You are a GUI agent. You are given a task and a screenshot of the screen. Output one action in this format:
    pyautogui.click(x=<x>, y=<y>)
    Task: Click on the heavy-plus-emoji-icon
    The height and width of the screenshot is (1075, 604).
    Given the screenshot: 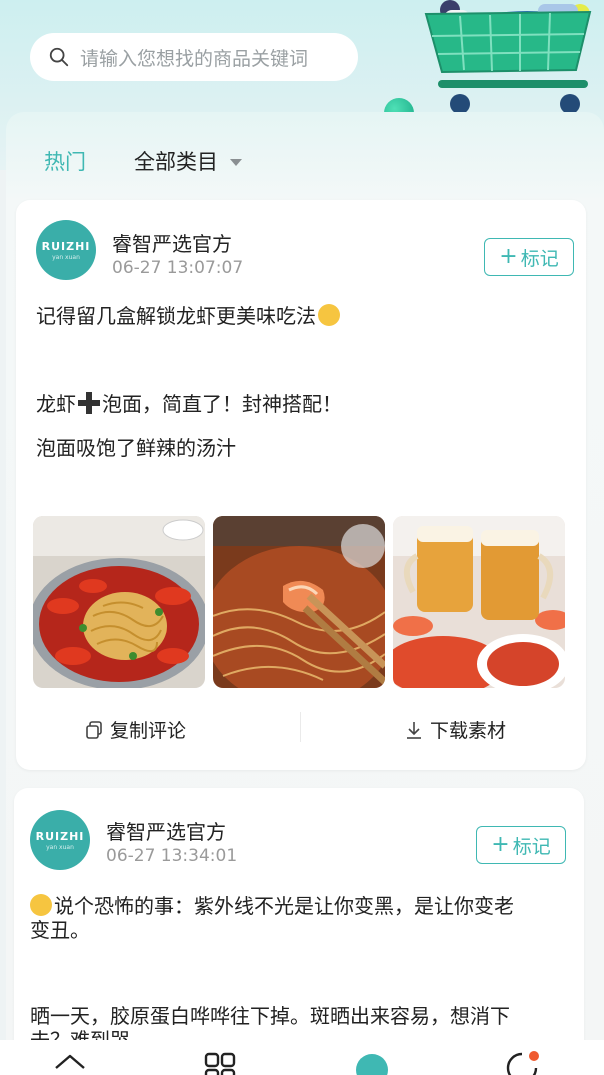 What is the action you would take?
    pyautogui.click(x=89, y=403)
    